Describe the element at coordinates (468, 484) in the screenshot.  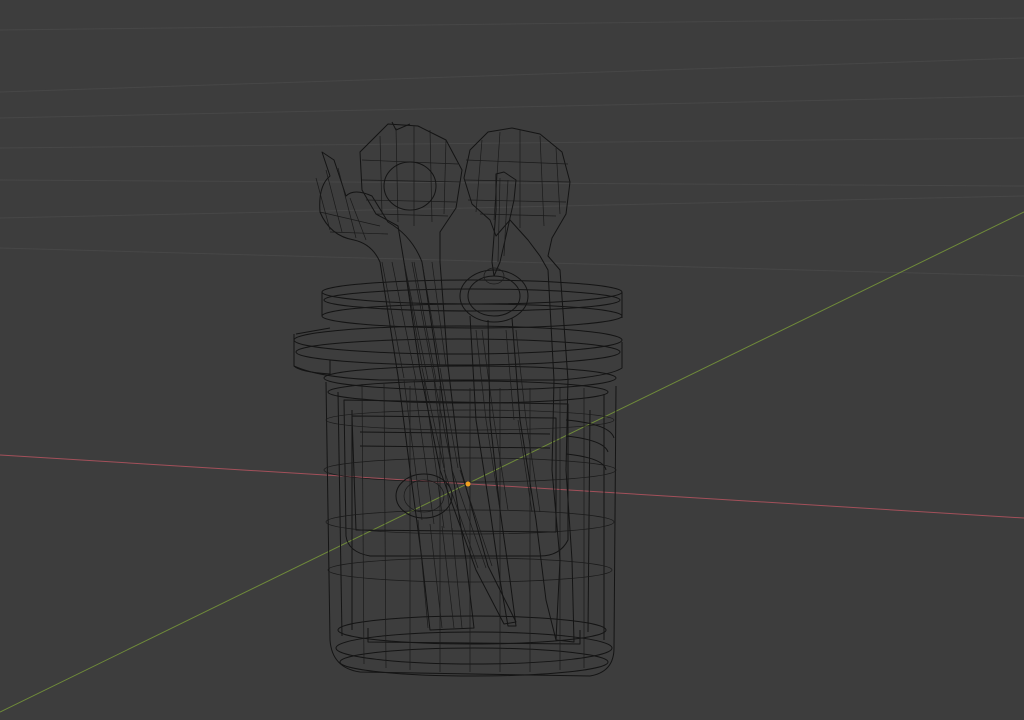
I see `origin-dot` at that location.